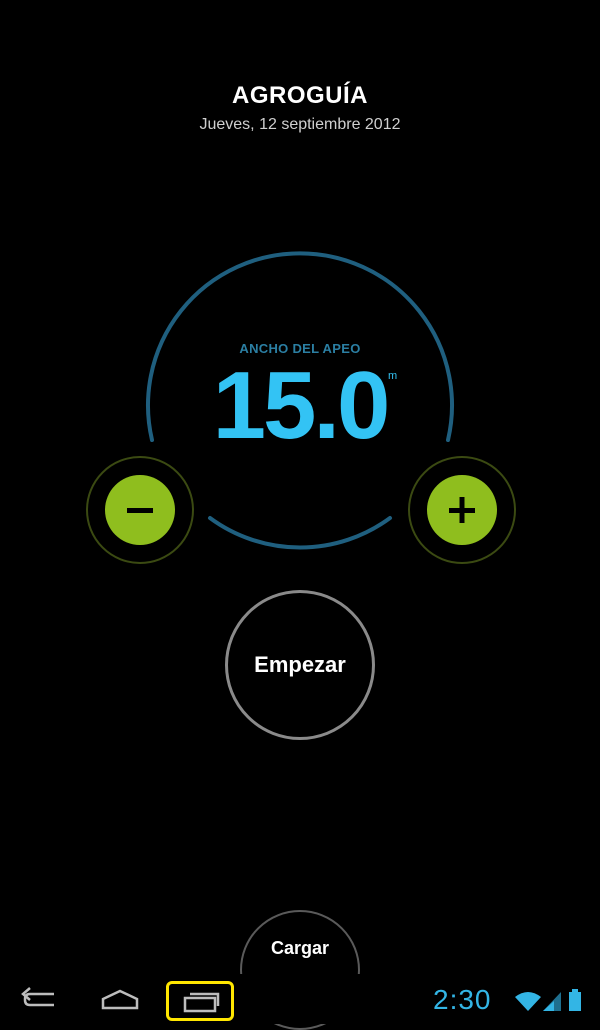 This screenshot has width=600, height=1030. What do you see at coordinates (552, 1001) in the screenshot?
I see `signal-icon` at bounding box center [552, 1001].